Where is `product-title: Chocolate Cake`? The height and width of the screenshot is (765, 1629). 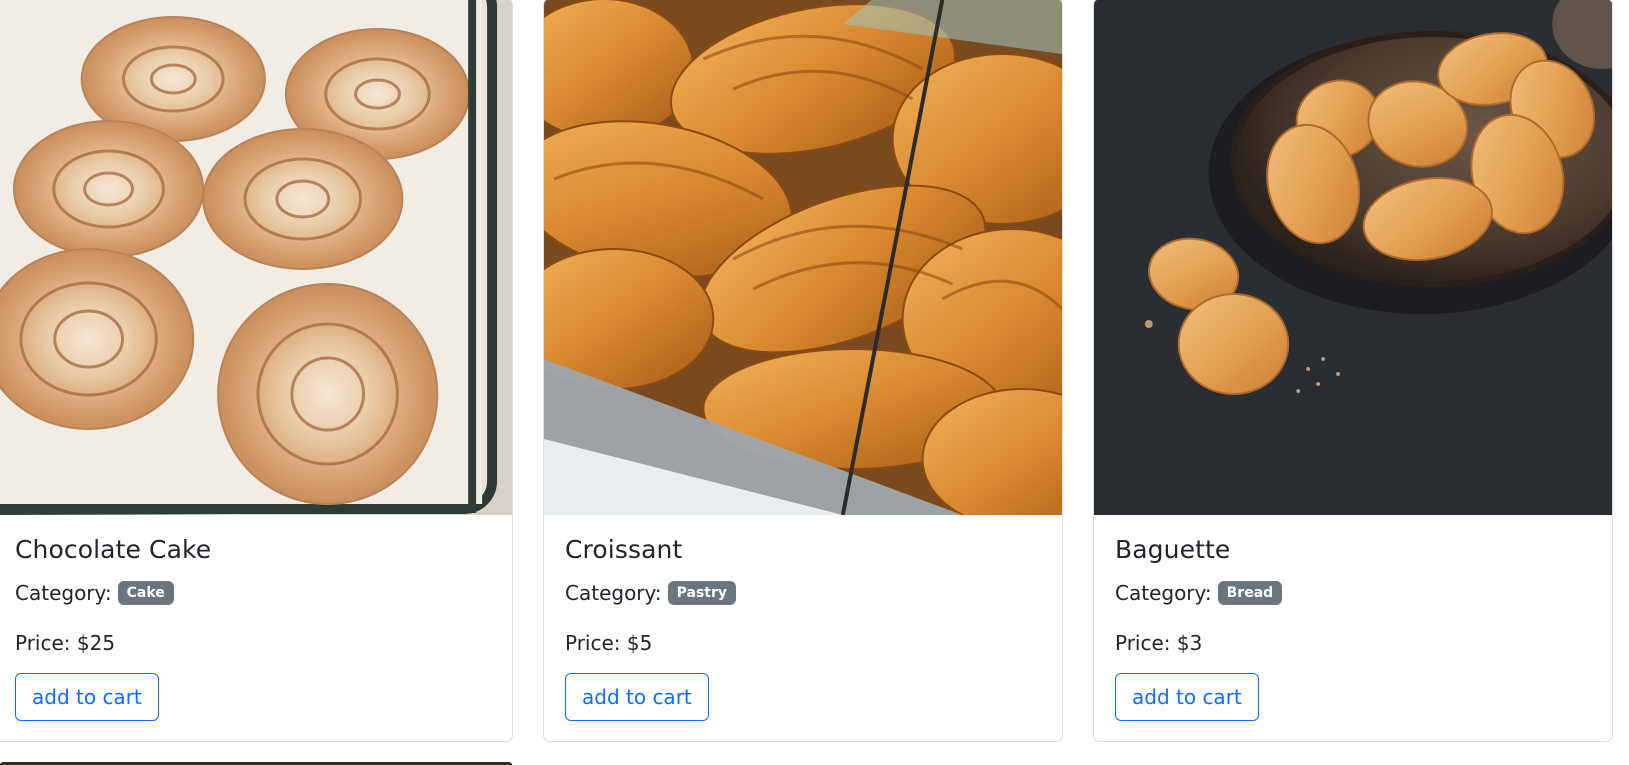 product-title: Chocolate Cake is located at coordinates (113, 549).